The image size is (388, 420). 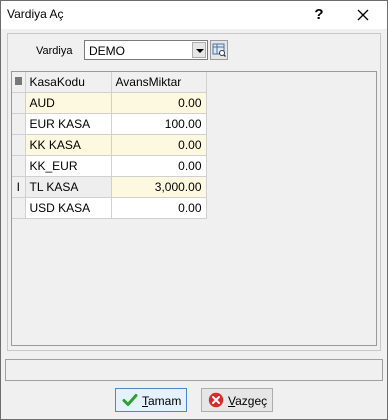 I want to click on table-row: KK KASA 0.00, so click(x=109, y=145).